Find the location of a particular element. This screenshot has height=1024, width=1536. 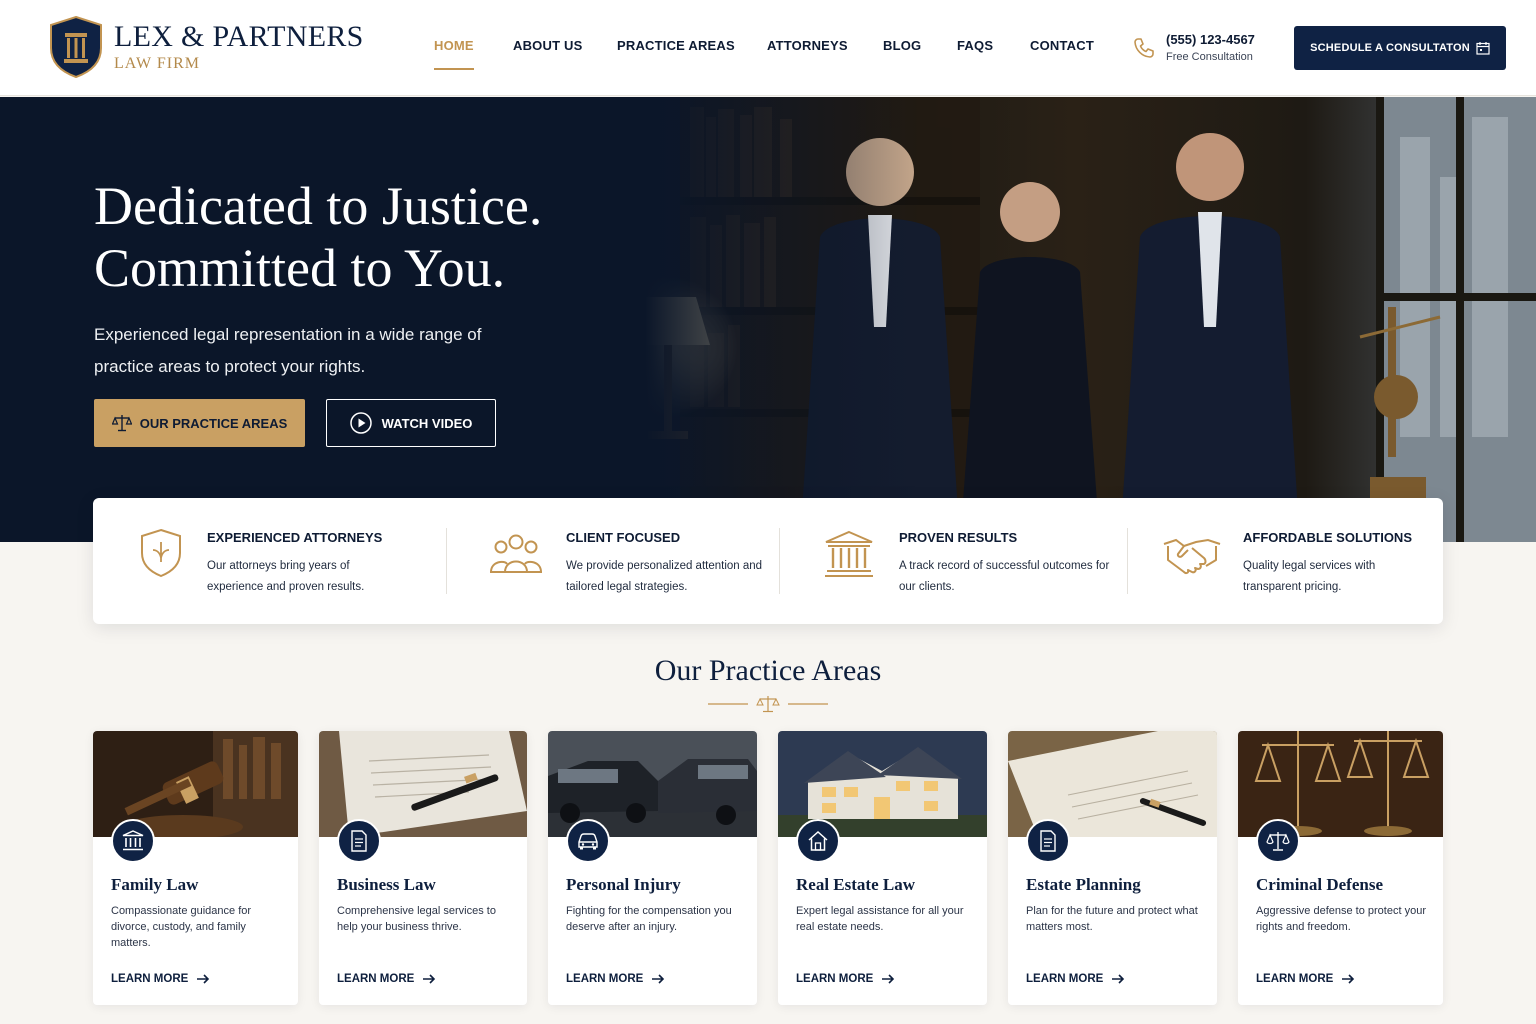

nav-faqs: FAQS is located at coordinates (975, 45).